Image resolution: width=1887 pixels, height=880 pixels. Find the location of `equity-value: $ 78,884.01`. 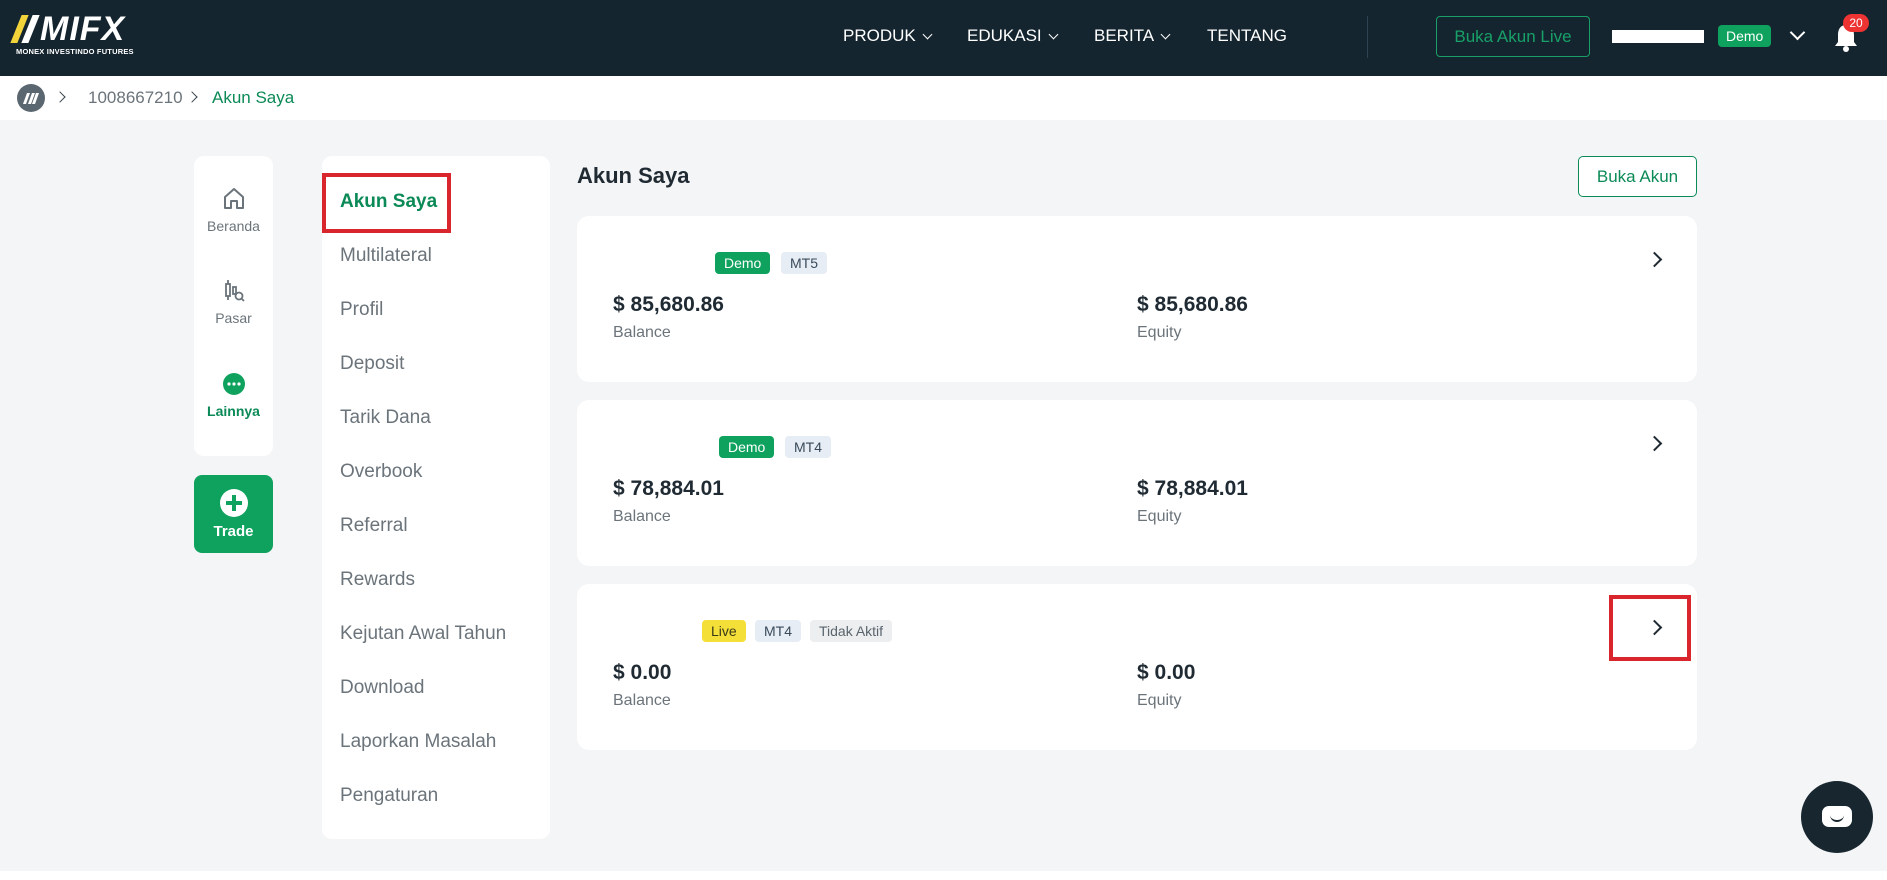

equity-value: $ 78,884.01 is located at coordinates (1192, 488).